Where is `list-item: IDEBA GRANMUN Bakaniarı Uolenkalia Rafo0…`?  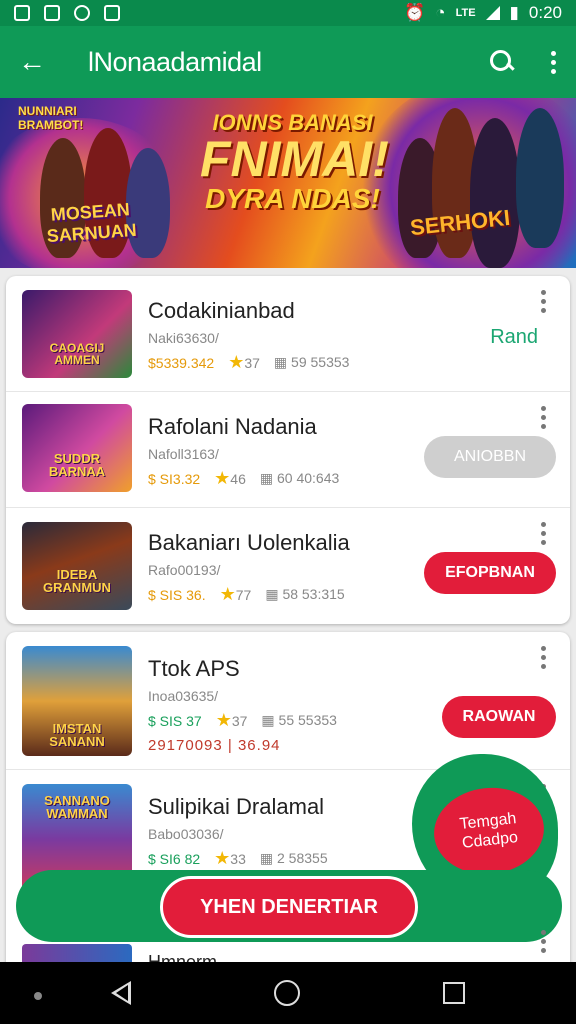
list-item: IDEBA GRANMUN Bakaniarı Uolenkalia Rafo0… is located at coordinates (288, 566).